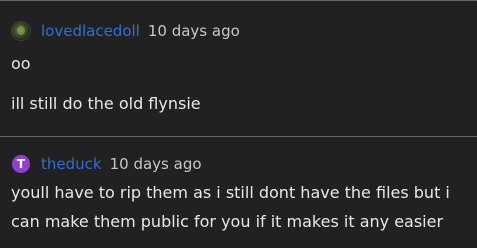 The height and width of the screenshot is (248, 477). I want to click on avatar, so click(21, 31).